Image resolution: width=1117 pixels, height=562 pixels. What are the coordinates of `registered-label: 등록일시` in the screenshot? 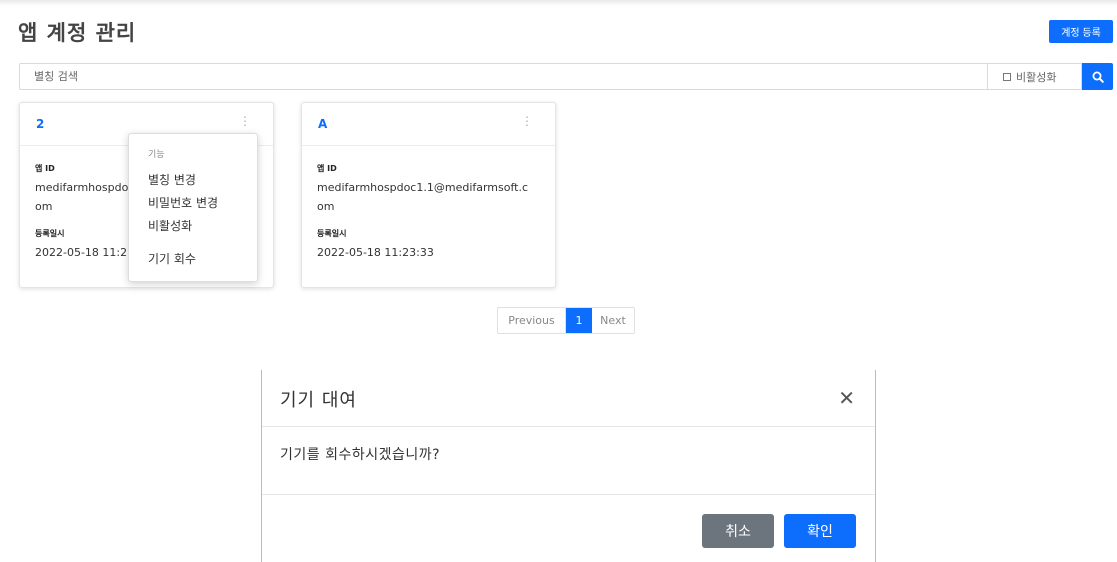 It's located at (332, 233).